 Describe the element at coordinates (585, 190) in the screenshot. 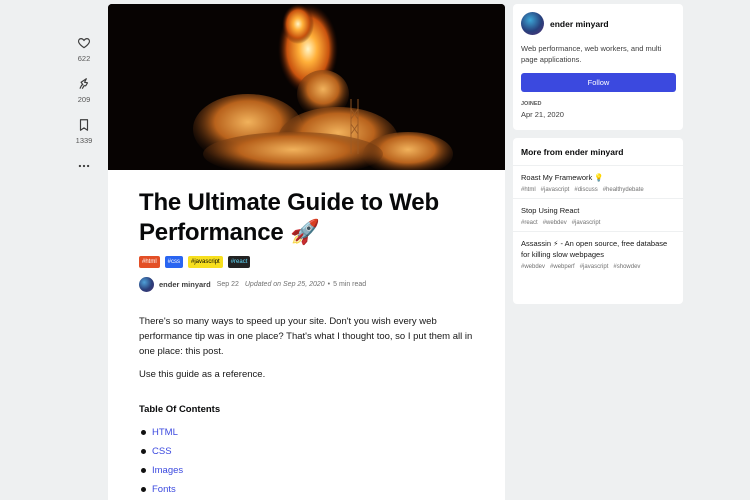

I see `post-tag: #discuss` at that location.